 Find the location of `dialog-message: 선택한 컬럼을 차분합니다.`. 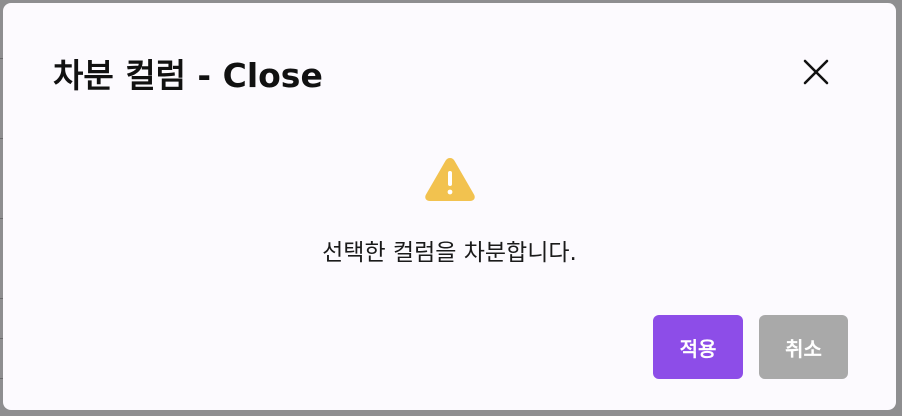

dialog-message: 선택한 컬럼을 차분합니다. is located at coordinates (449, 253).